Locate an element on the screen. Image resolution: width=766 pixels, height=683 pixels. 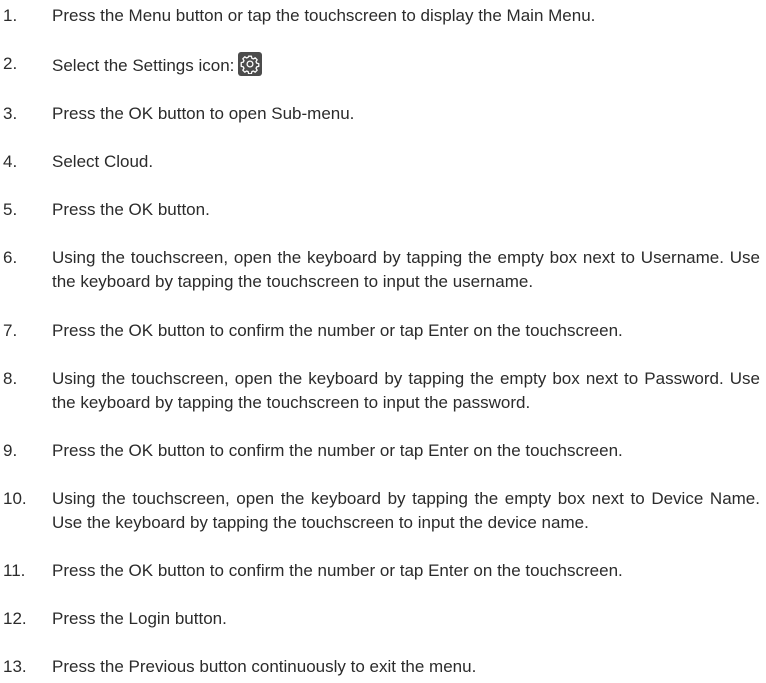
step-number: 7. is located at coordinates (10, 330).